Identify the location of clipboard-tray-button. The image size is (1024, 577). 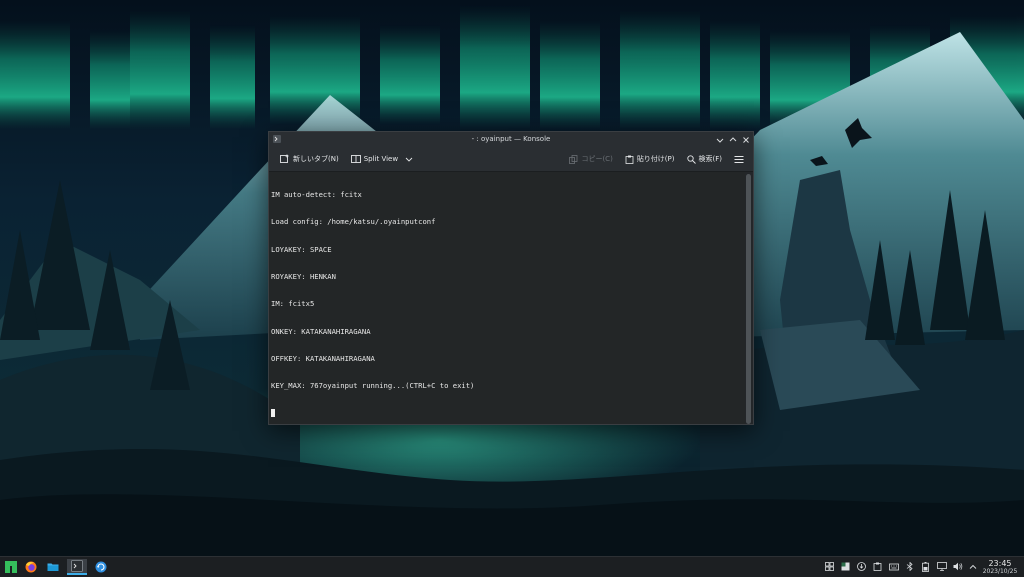
(845, 566).